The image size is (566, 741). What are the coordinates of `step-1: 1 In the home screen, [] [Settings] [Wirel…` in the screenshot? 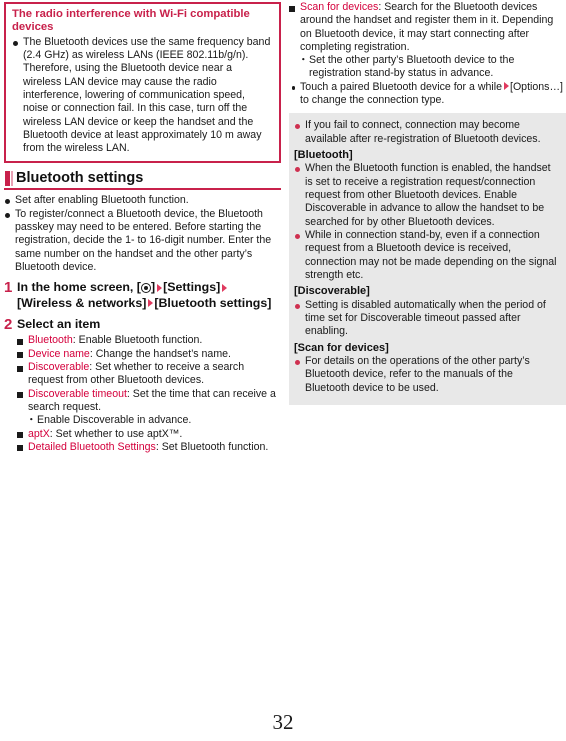 It's located at (142, 295).